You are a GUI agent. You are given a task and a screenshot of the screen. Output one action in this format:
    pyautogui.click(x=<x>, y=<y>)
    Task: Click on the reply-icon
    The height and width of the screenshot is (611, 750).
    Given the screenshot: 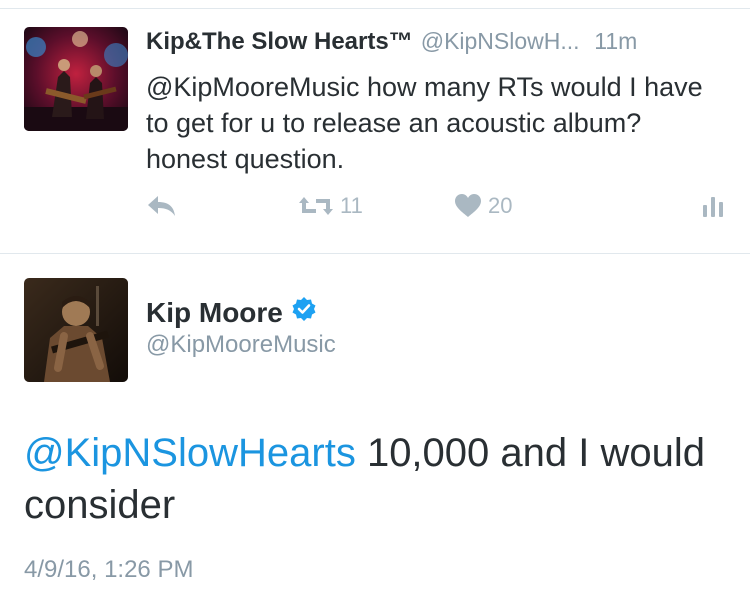 What is the action you would take?
    pyautogui.click(x=162, y=206)
    